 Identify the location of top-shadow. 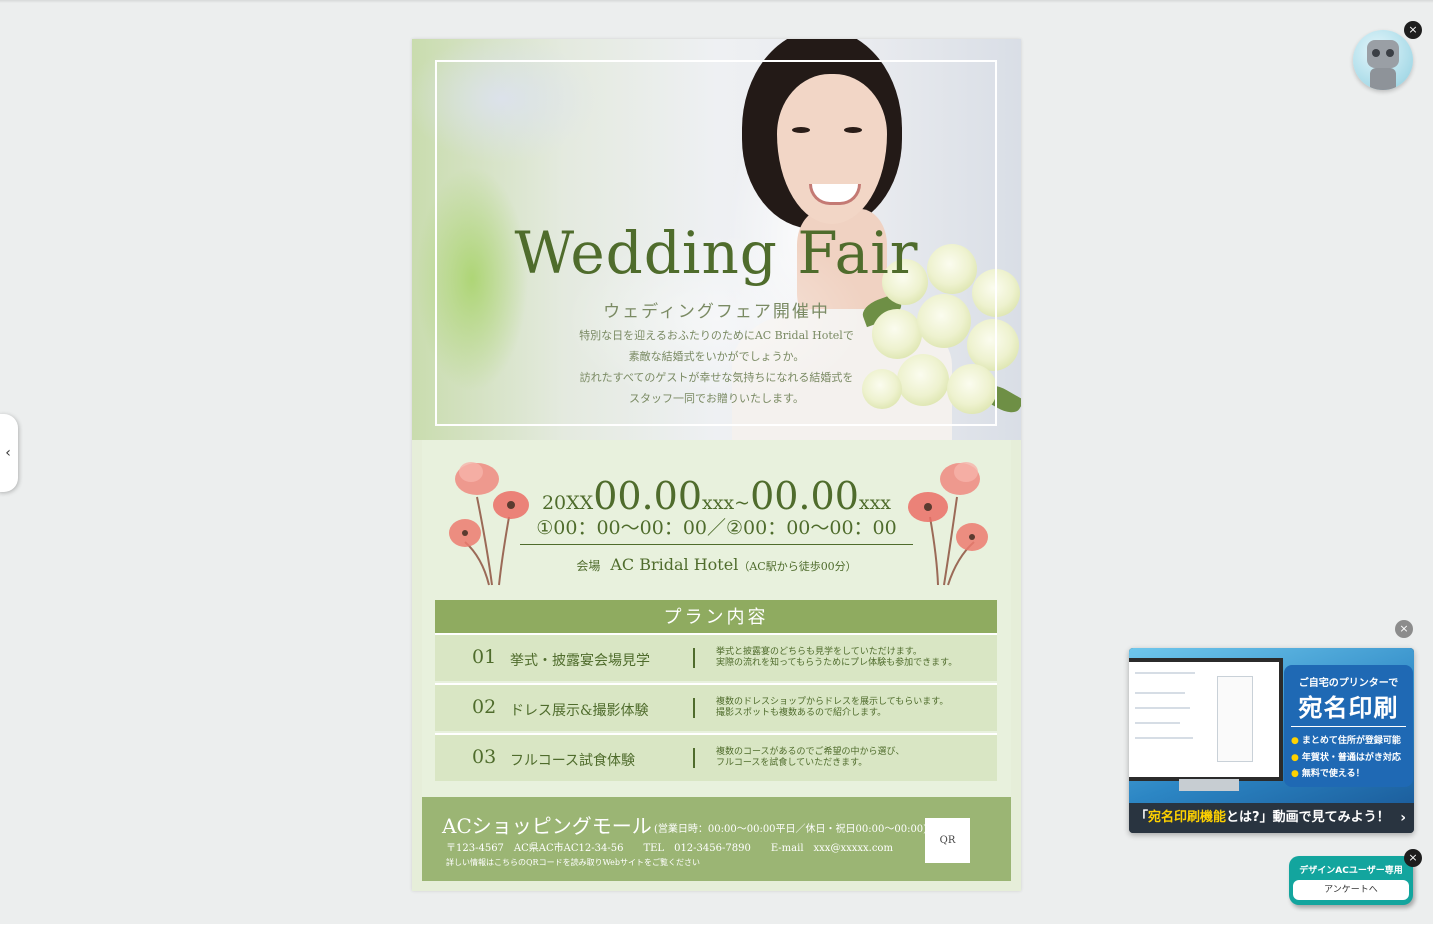
(716, 1).